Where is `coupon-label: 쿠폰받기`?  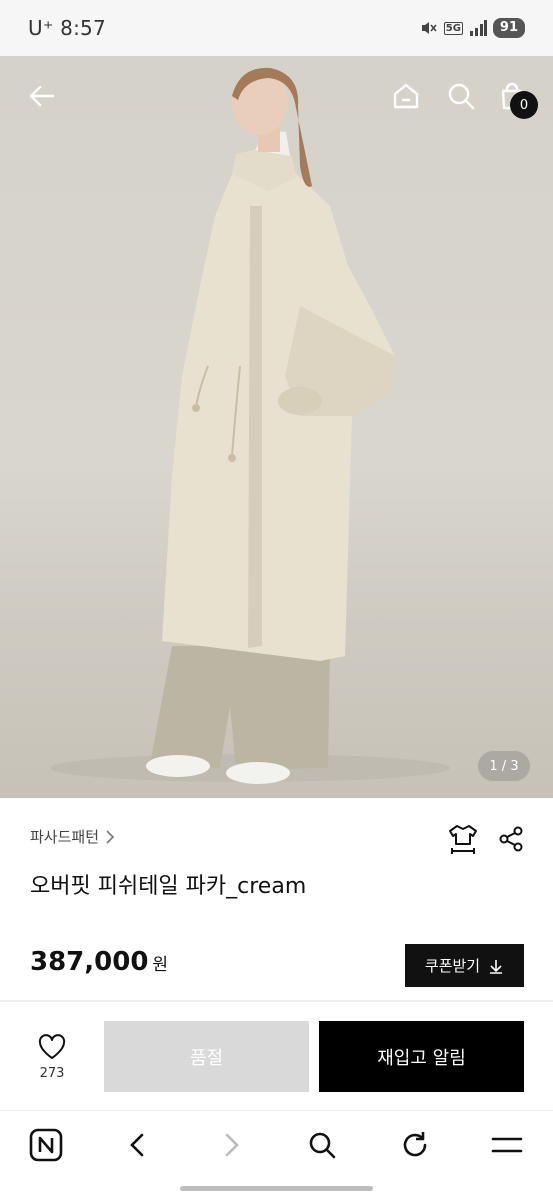 coupon-label: 쿠폰받기 is located at coordinates (452, 966).